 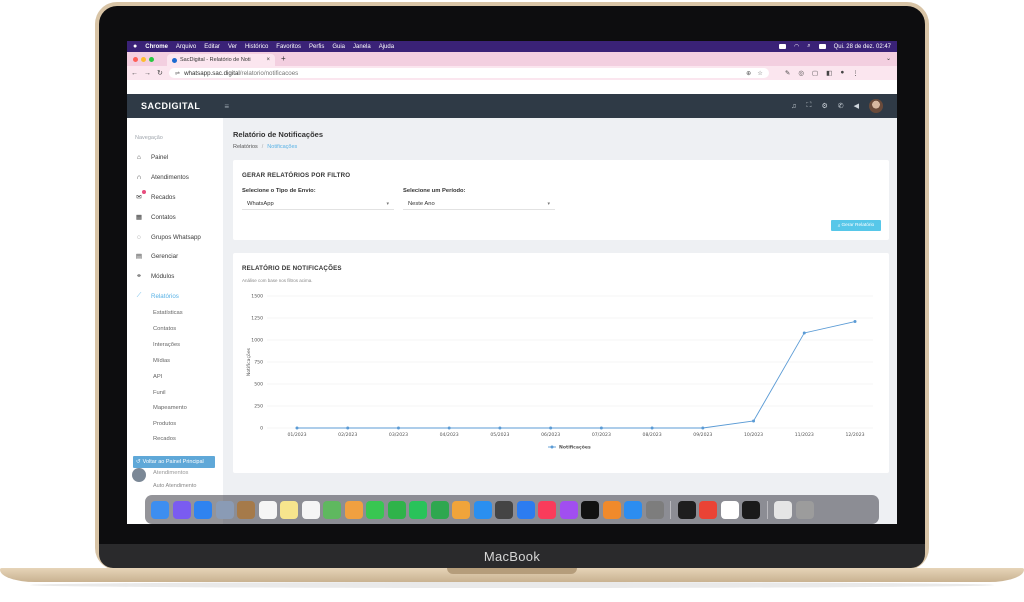 I want to click on music-icon, so click(x=547, y=509).